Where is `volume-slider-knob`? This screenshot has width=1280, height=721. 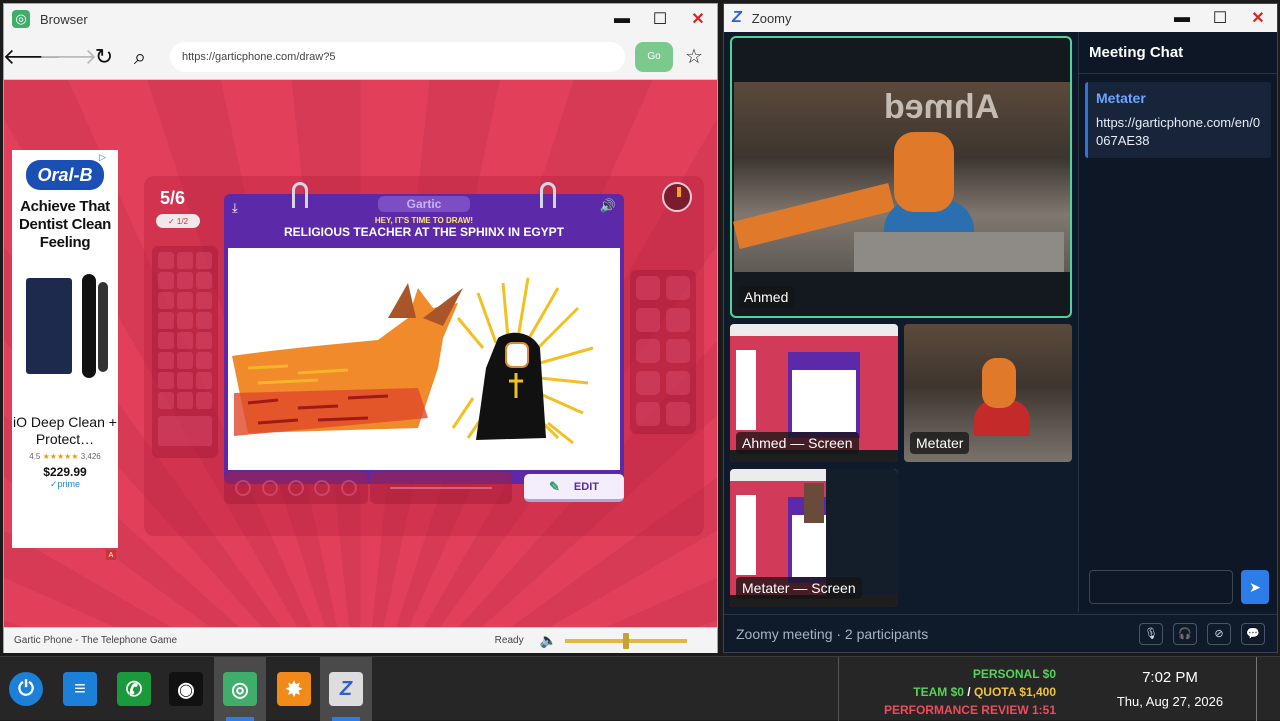 volume-slider-knob is located at coordinates (626, 640).